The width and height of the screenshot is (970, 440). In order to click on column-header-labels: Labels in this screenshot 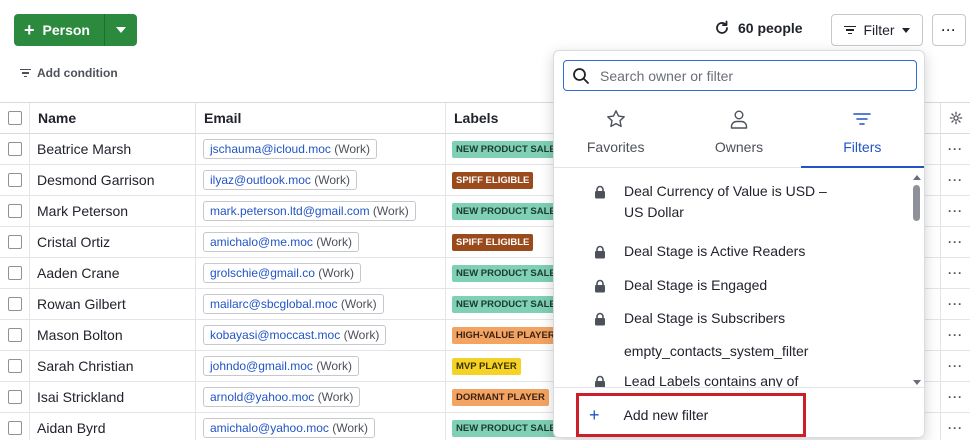, I will do `click(501, 118)`.